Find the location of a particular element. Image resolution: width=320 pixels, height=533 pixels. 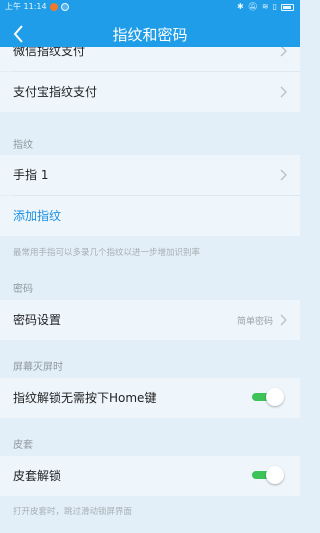

cover-unlock-toggle is located at coordinates (268, 475).